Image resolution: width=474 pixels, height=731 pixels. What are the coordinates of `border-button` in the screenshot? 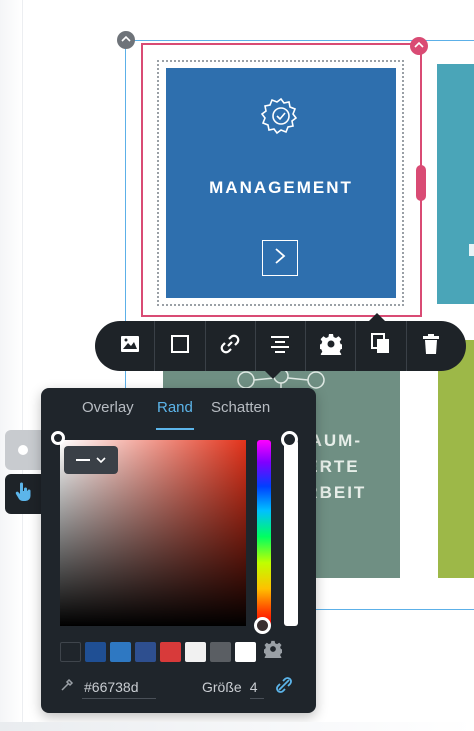 It's located at (180, 346).